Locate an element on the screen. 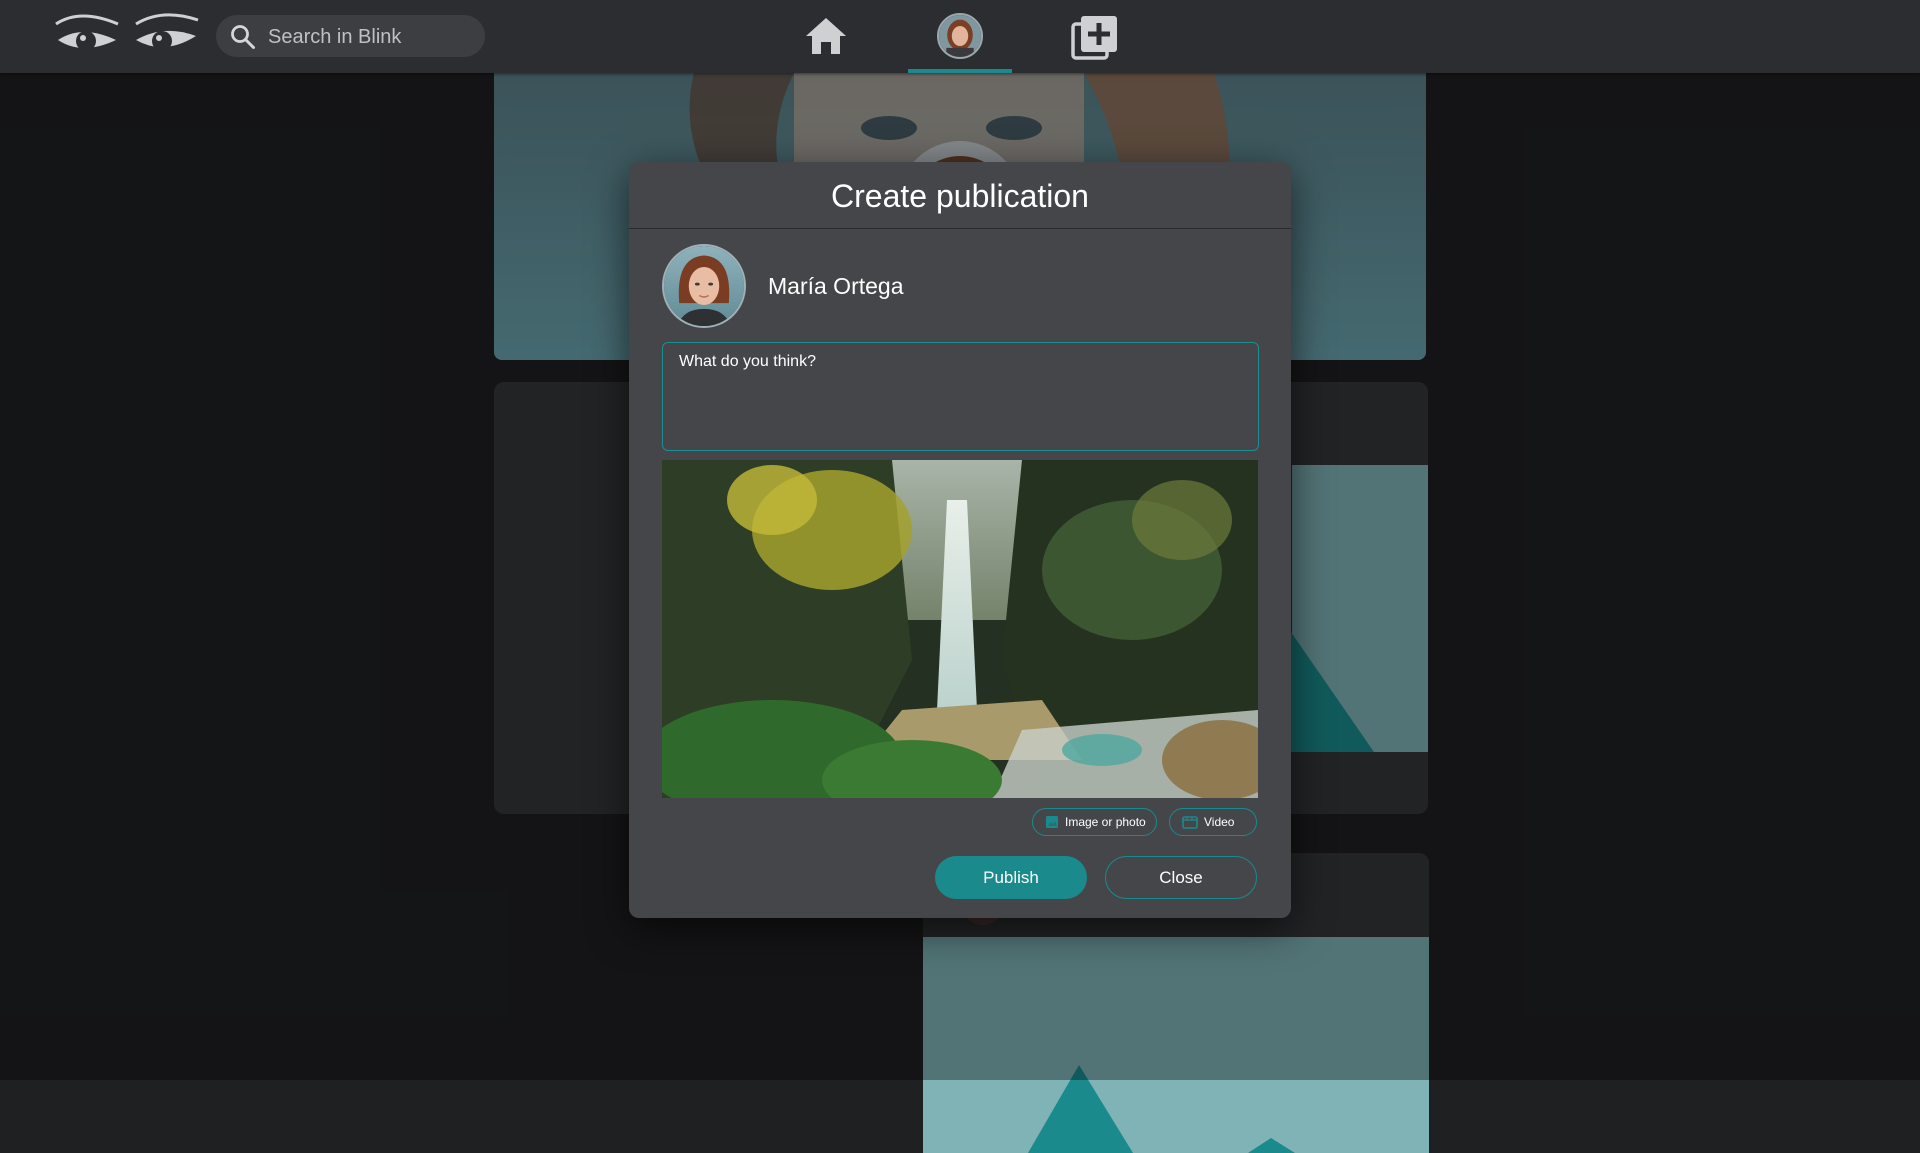 The image size is (1920, 1153). close-button: Close is located at coordinates (1181, 877).